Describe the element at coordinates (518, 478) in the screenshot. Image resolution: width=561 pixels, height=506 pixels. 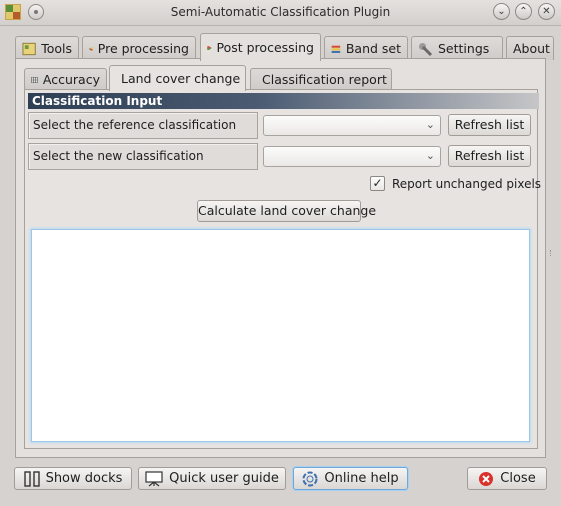
I see `close-label: Close` at that location.